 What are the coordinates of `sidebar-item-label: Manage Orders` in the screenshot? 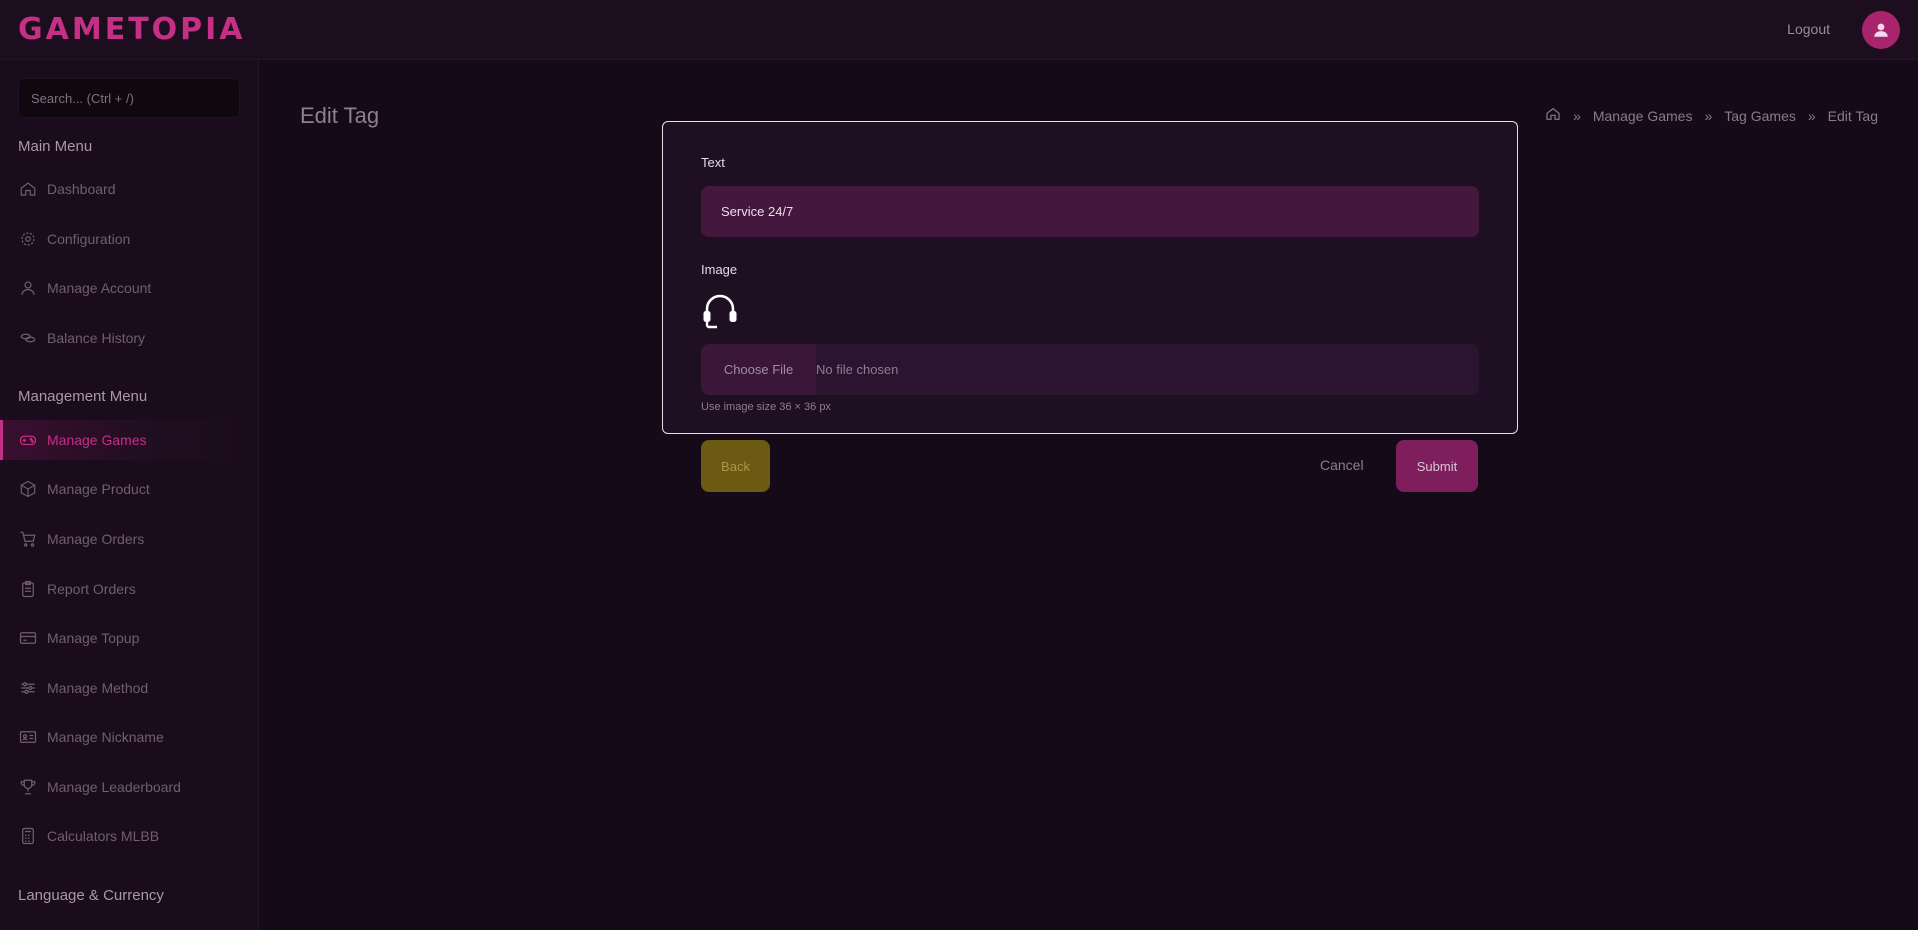 It's located at (96, 539).